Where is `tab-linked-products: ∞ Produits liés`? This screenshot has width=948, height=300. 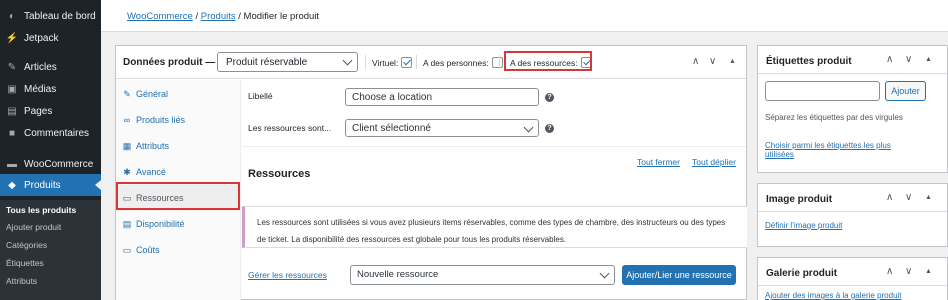
tab-linked-products: ∞ Produits liés is located at coordinates (178, 120).